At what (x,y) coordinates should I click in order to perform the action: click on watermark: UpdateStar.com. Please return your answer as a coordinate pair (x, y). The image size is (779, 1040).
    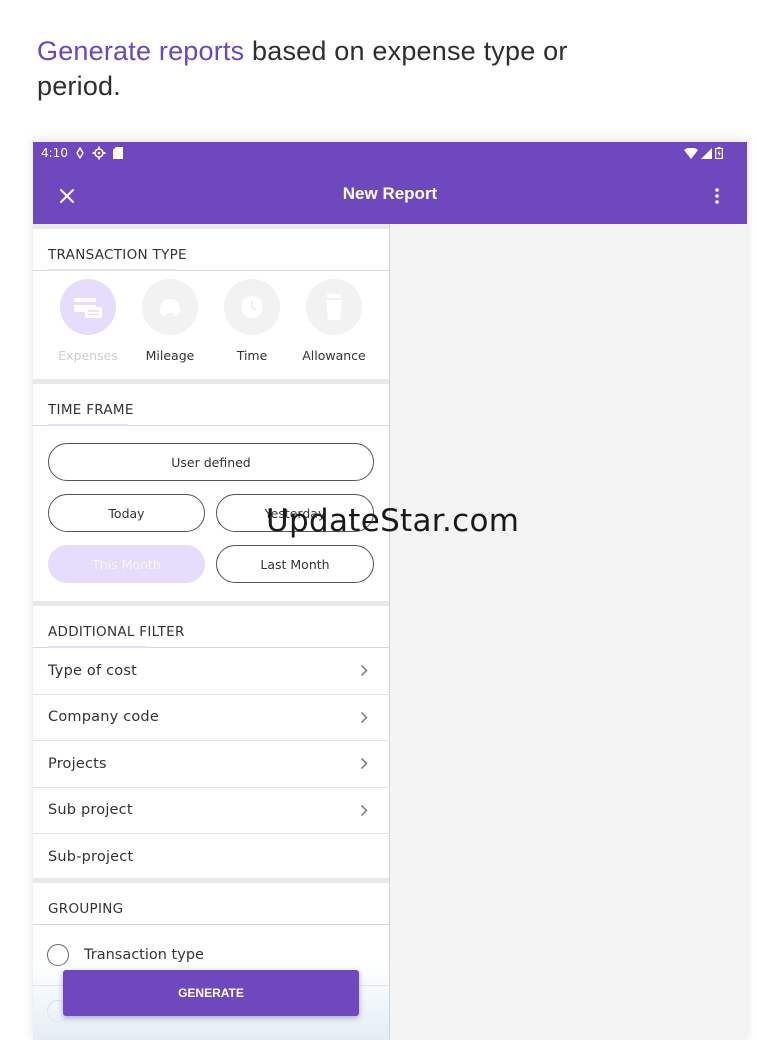
    Looking at the image, I should click on (393, 521).